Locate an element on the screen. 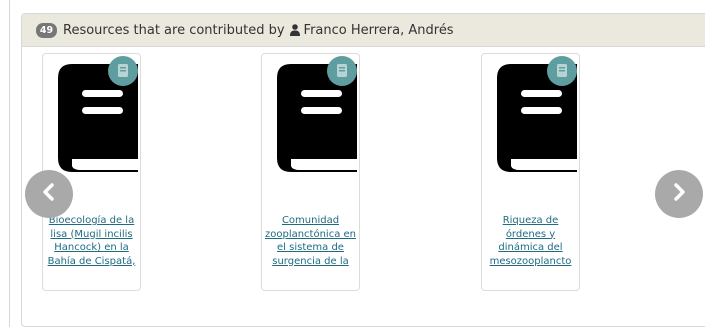  header-prefix-text: Resources that are contributed by is located at coordinates (174, 30).